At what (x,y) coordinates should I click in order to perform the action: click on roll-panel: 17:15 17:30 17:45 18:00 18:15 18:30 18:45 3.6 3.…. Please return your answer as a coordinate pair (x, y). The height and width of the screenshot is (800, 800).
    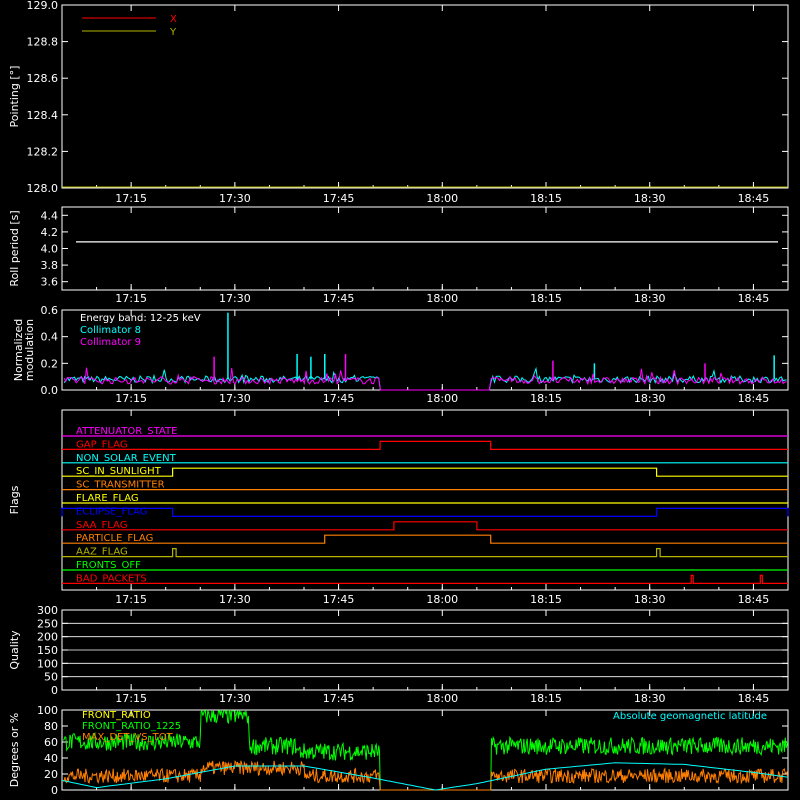
    Looking at the image, I should click on (398, 255).